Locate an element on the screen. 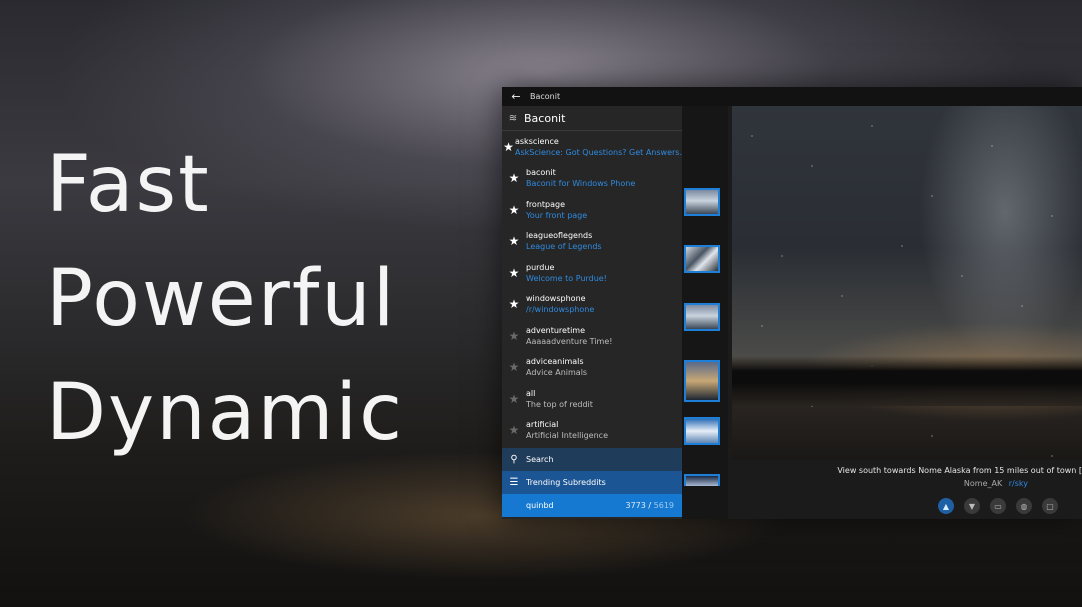  subreddit-item: ★ leagueoflegends League of Legends is located at coordinates (592, 242).